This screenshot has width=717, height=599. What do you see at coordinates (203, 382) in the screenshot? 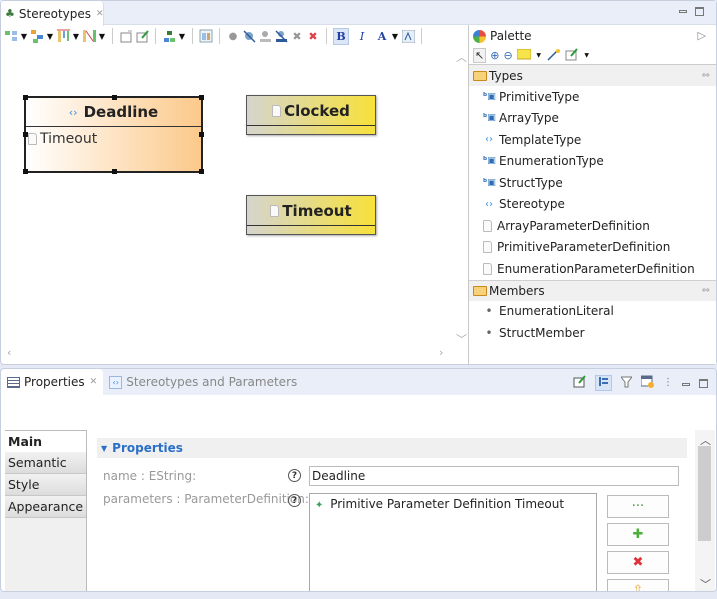
I see `tab-stereotypes-and-parameters: ‹› Stereotypes and Parameters` at bounding box center [203, 382].